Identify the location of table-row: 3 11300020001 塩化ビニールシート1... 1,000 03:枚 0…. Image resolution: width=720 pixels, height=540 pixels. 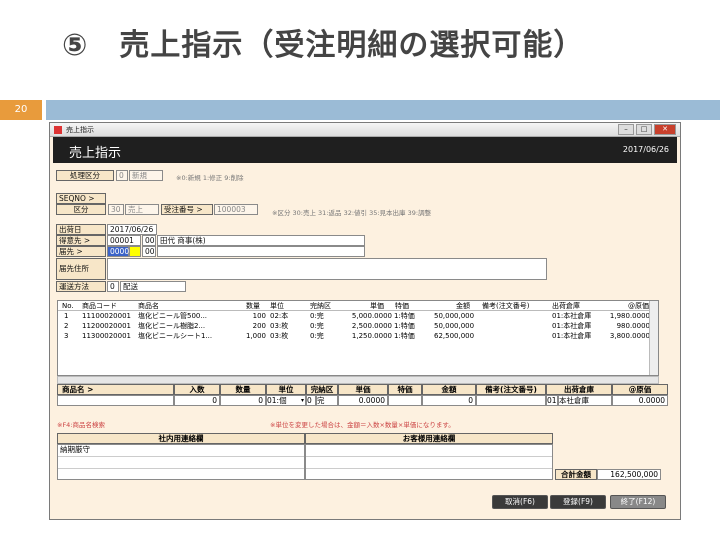
(358, 336).